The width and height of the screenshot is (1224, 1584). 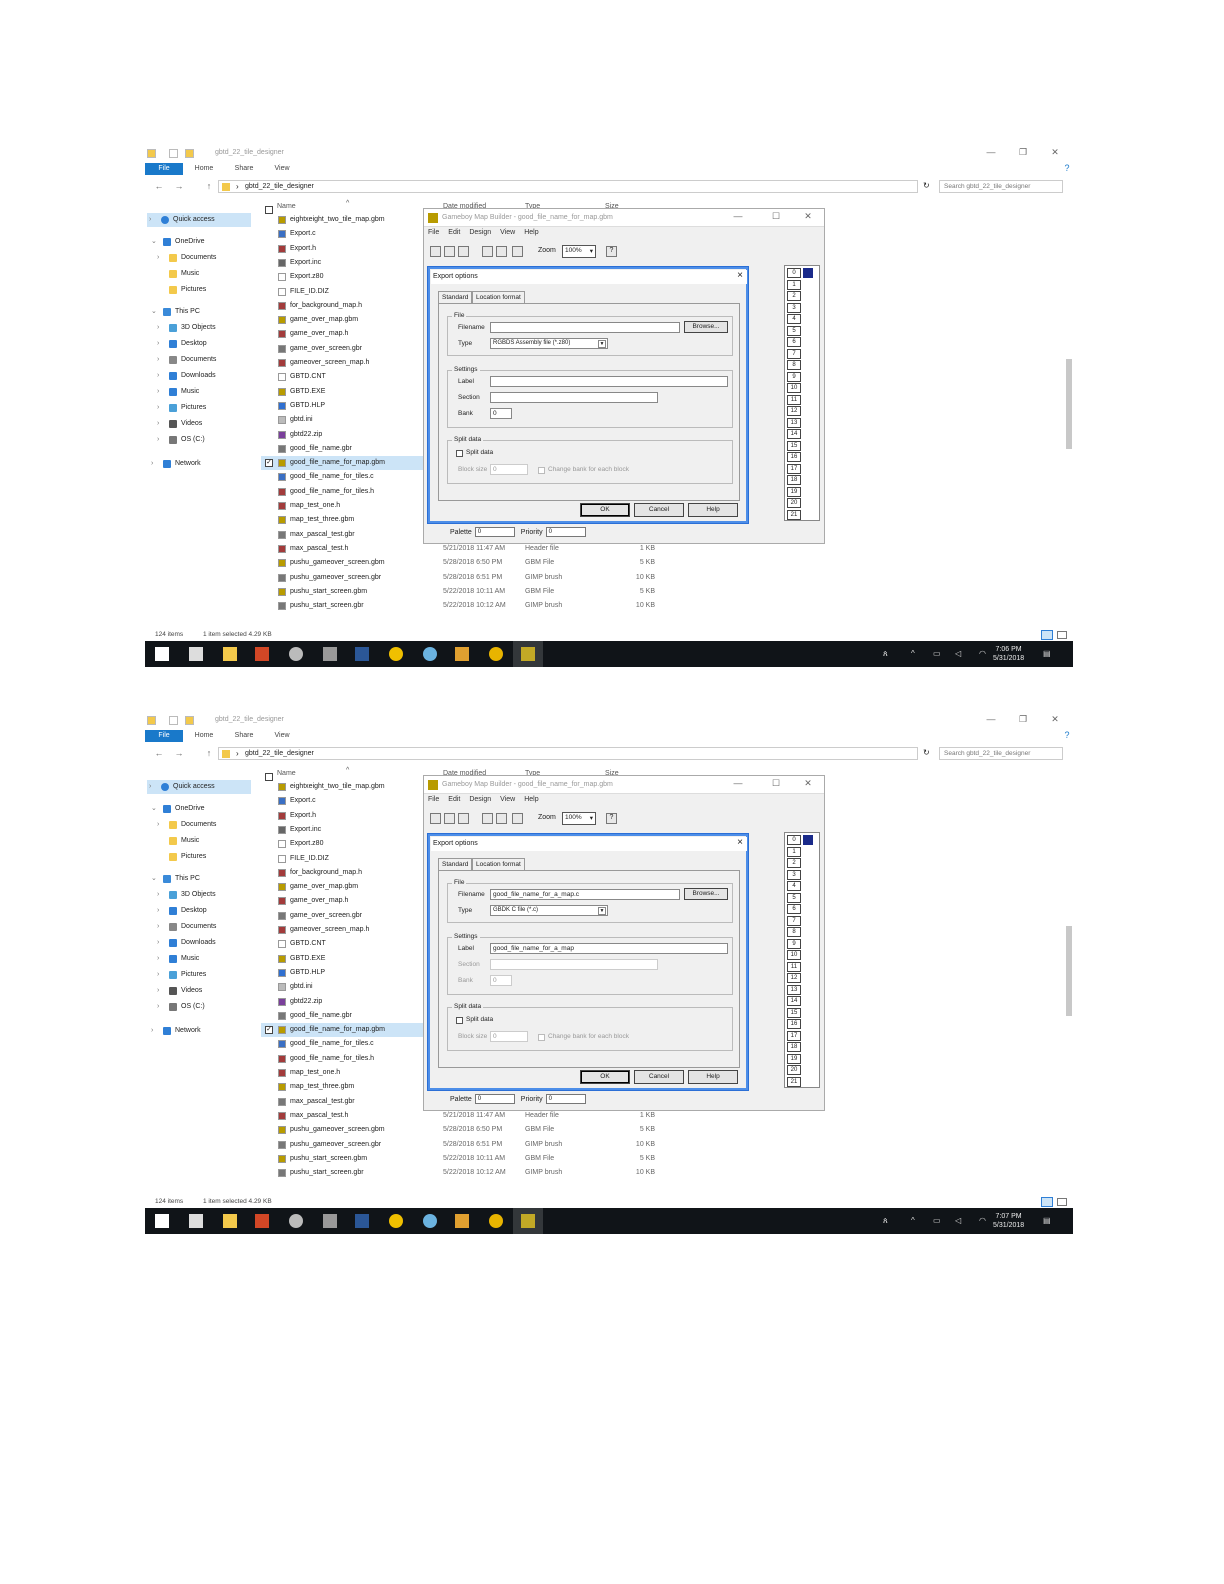 What do you see at coordinates (794, 376) in the screenshot?
I see `row-number: 9` at bounding box center [794, 376].